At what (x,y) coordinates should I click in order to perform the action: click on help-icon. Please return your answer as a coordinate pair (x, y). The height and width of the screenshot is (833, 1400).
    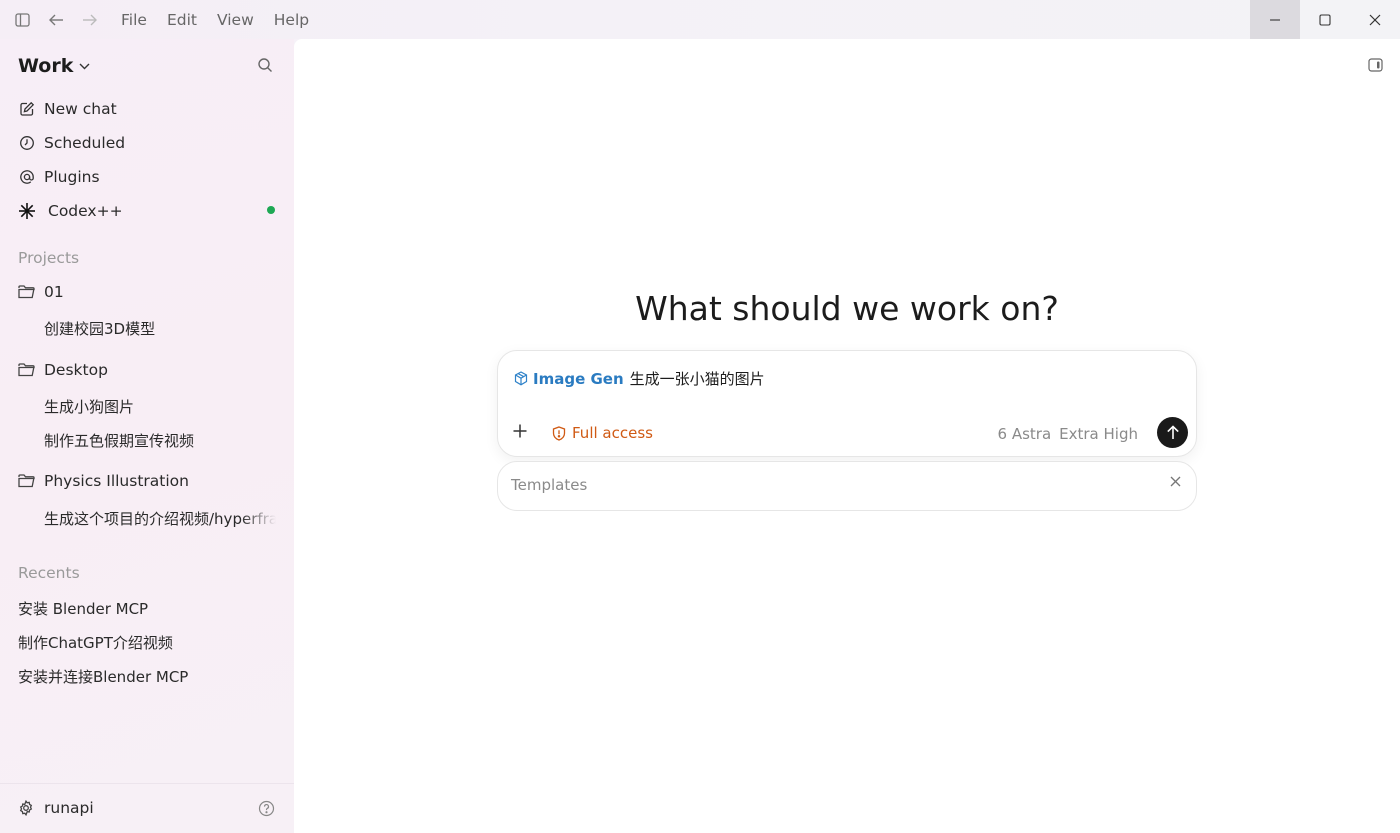
    Looking at the image, I should click on (266, 810).